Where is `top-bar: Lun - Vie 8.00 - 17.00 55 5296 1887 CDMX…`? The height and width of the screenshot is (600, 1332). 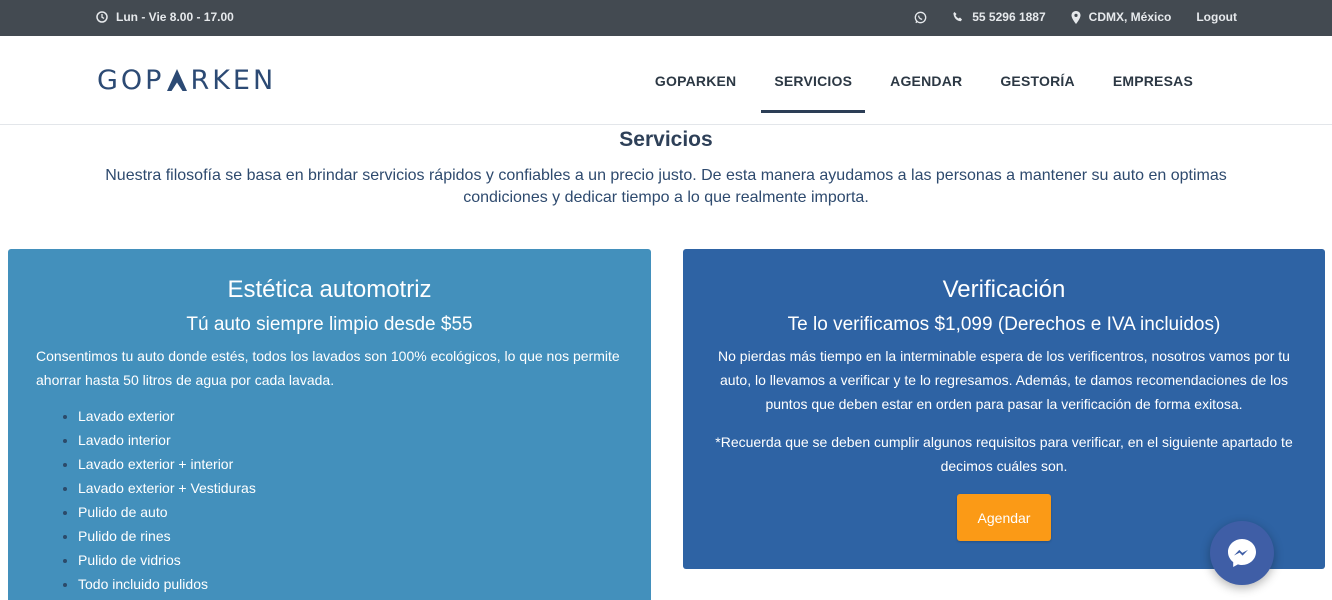
top-bar: Lun - Vie 8.00 - 17.00 55 5296 1887 CDMX… is located at coordinates (666, 18).